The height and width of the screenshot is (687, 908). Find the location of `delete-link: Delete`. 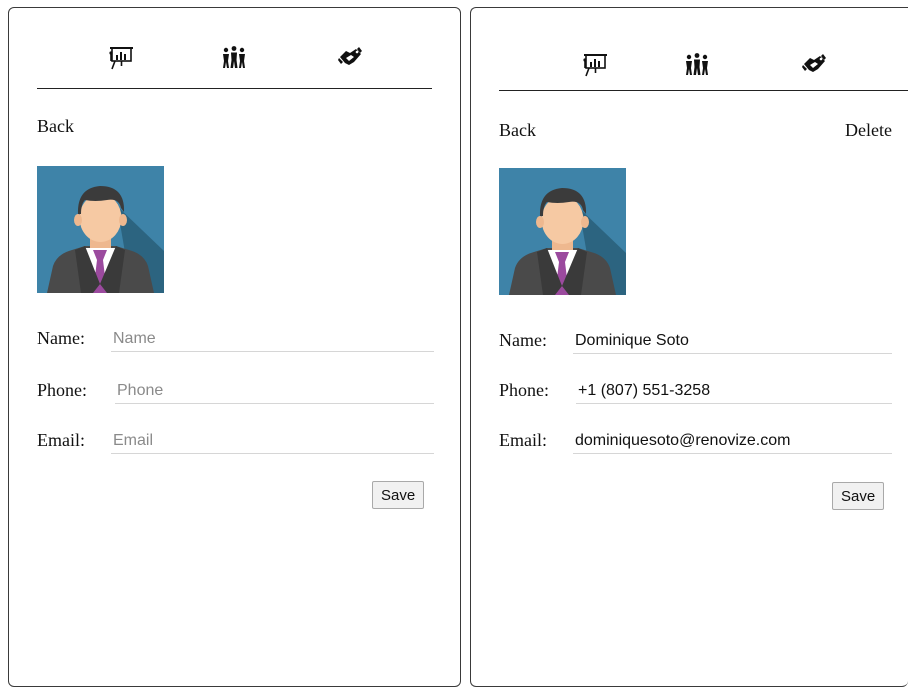

delete-link: Delete is located at coordinates (868, 130).